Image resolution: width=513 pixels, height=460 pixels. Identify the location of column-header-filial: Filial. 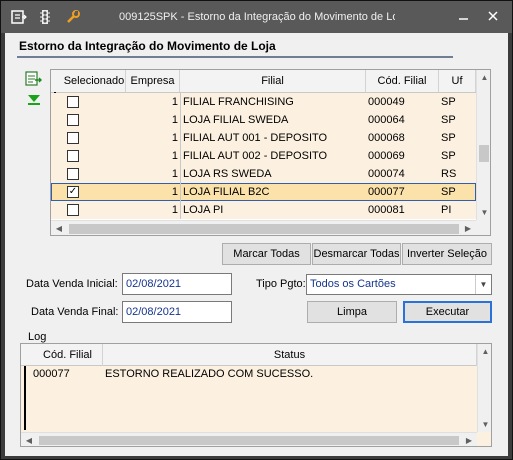
(273, 81).